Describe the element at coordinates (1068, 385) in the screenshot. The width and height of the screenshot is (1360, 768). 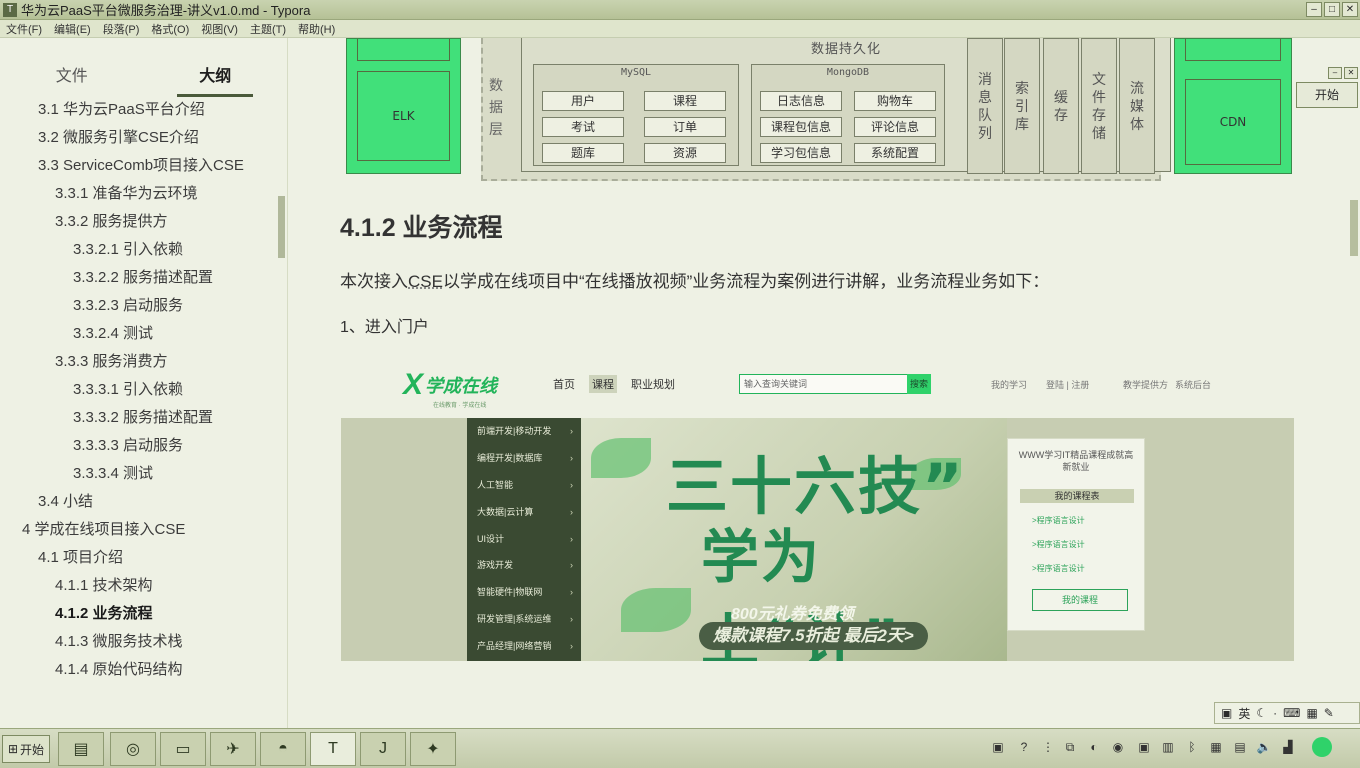
I see `portal-link: 登陆 | 注册` at that location.